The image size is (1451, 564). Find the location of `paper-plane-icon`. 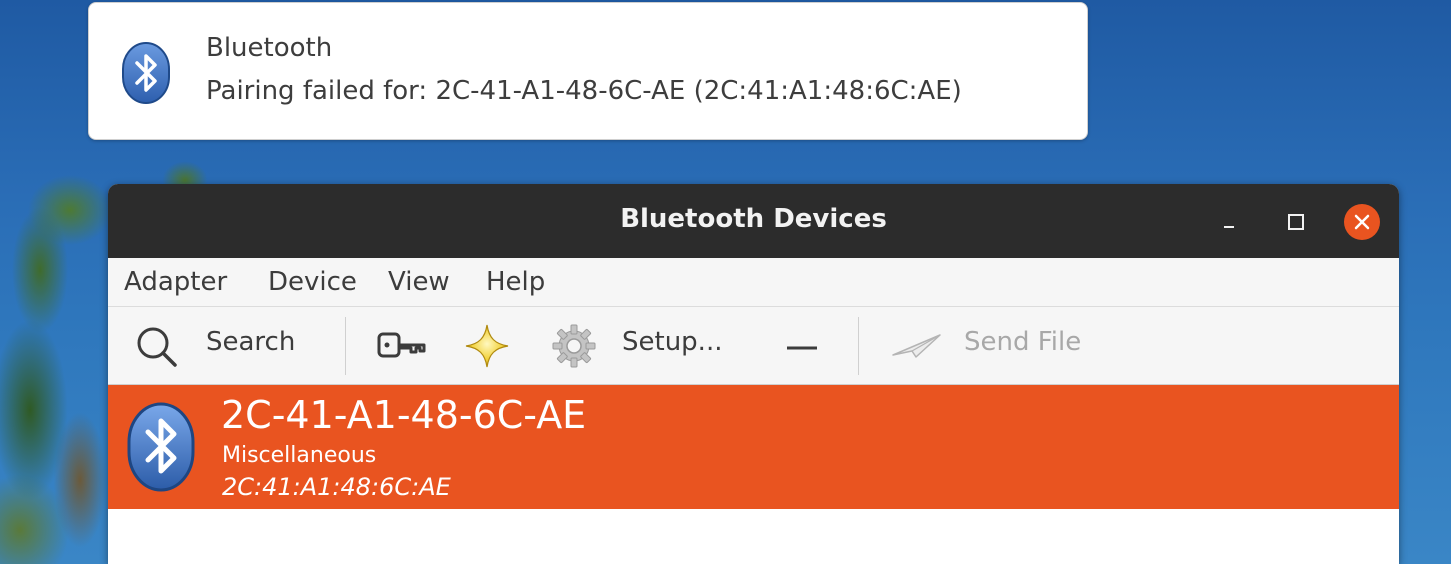

paper-plane-icon is located at coordinates (916, 346).